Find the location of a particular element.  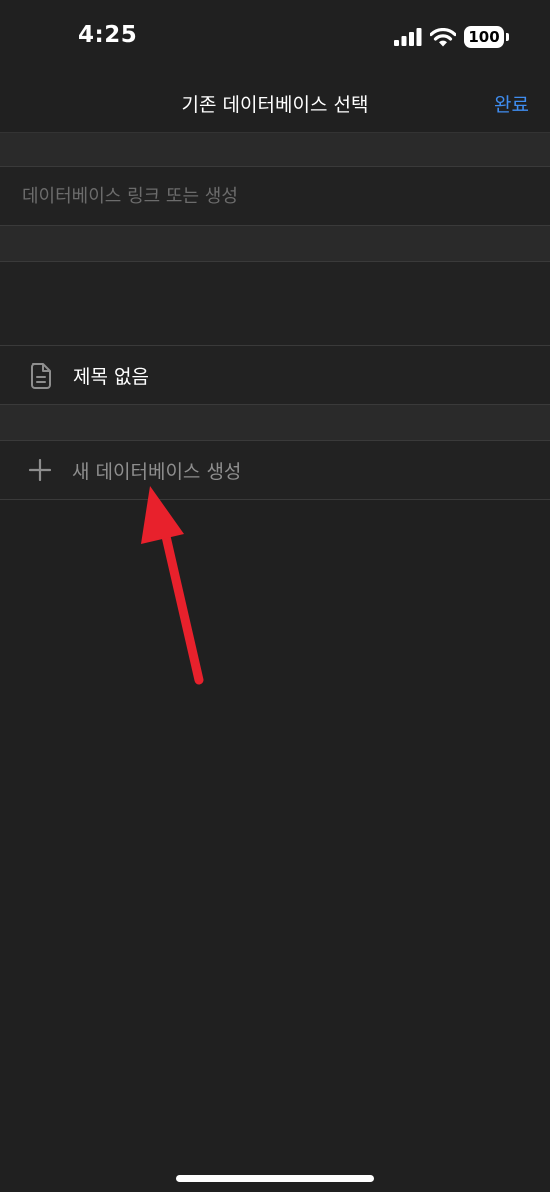

signal-icon is located at coordinates (408, 37).